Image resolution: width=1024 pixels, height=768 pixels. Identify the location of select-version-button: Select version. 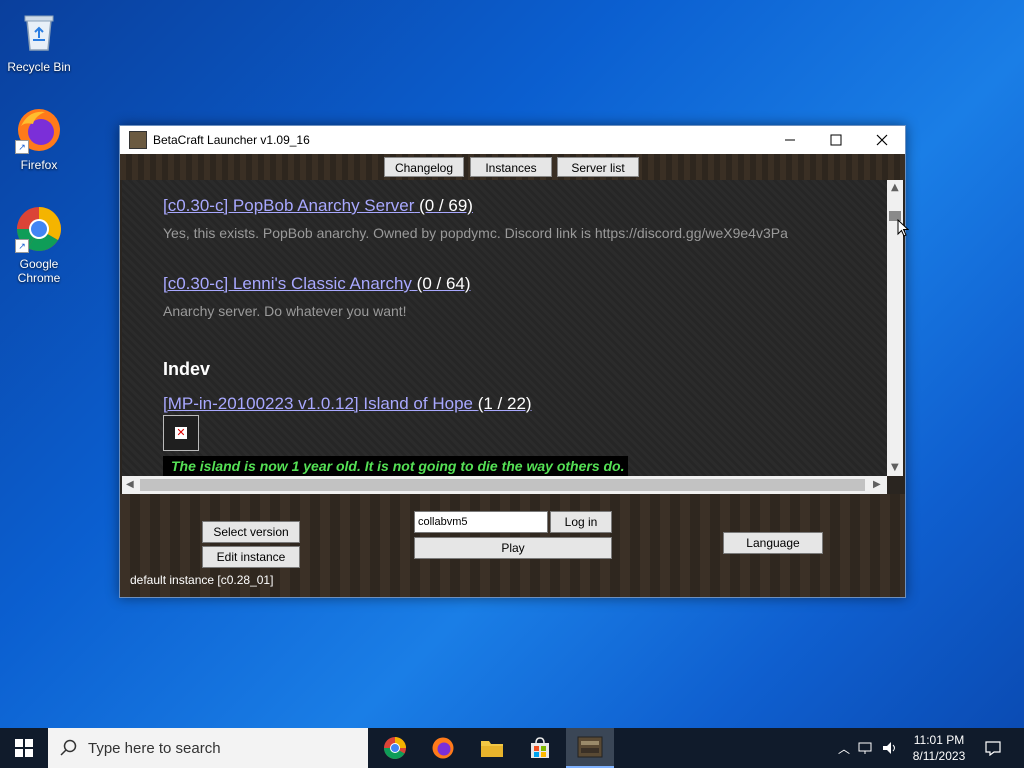
(251, 532).